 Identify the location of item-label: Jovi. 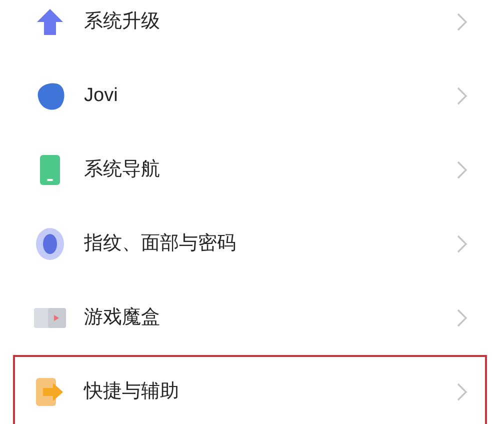
(101, 96).